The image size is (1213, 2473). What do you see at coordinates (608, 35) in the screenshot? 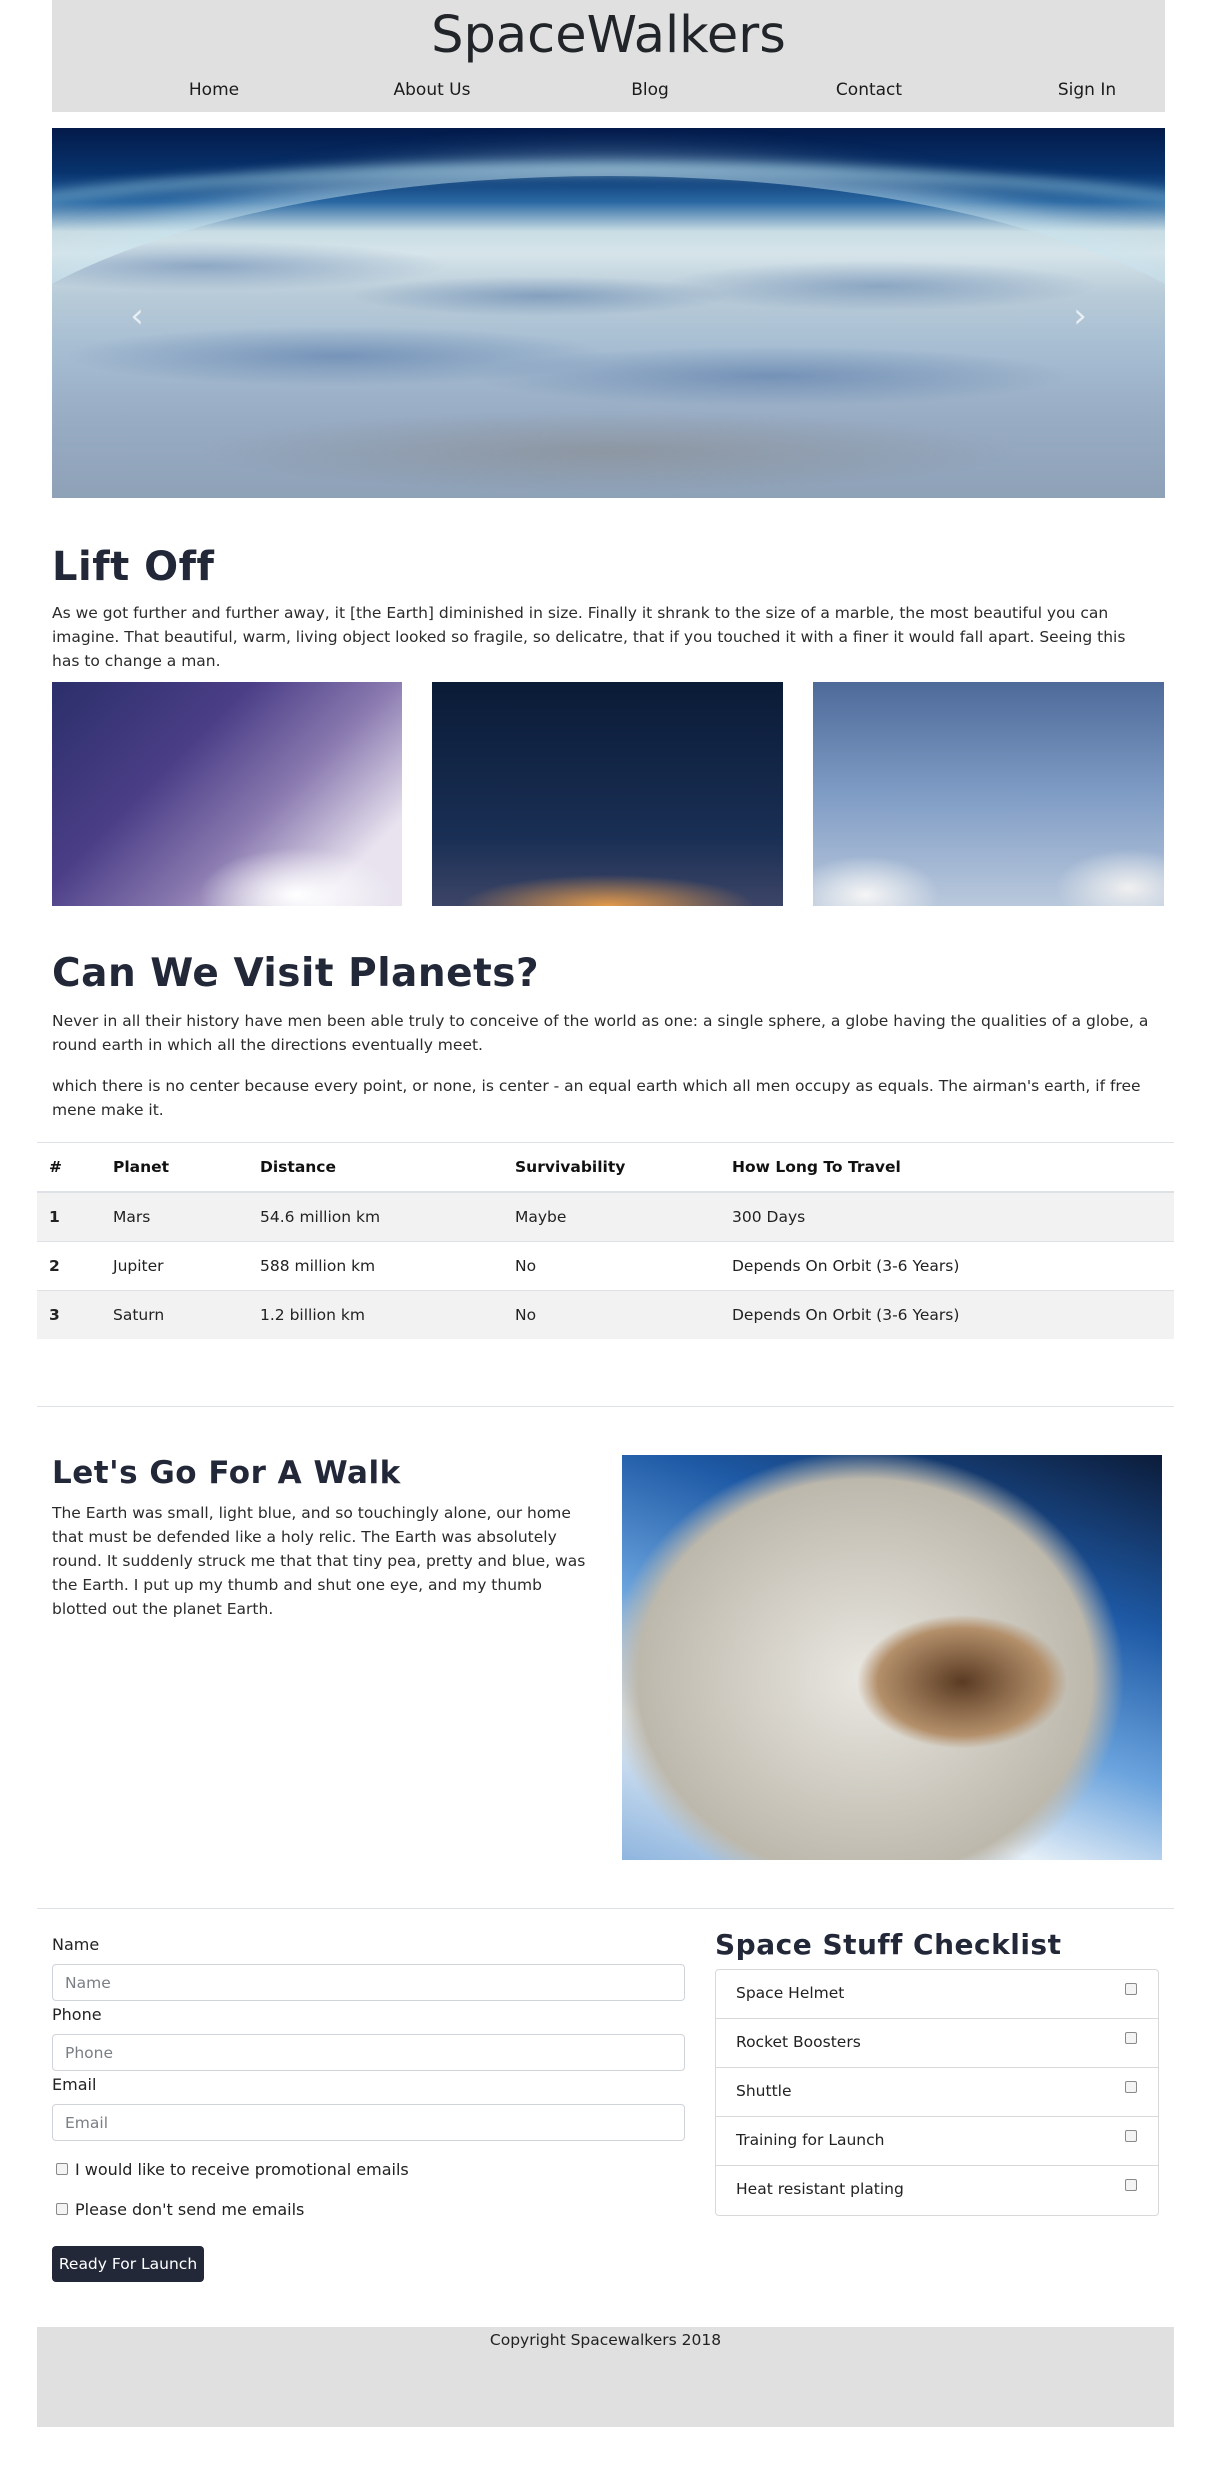
I see `site-brand: SpaceWalkers` at bounding box center [608, 35].